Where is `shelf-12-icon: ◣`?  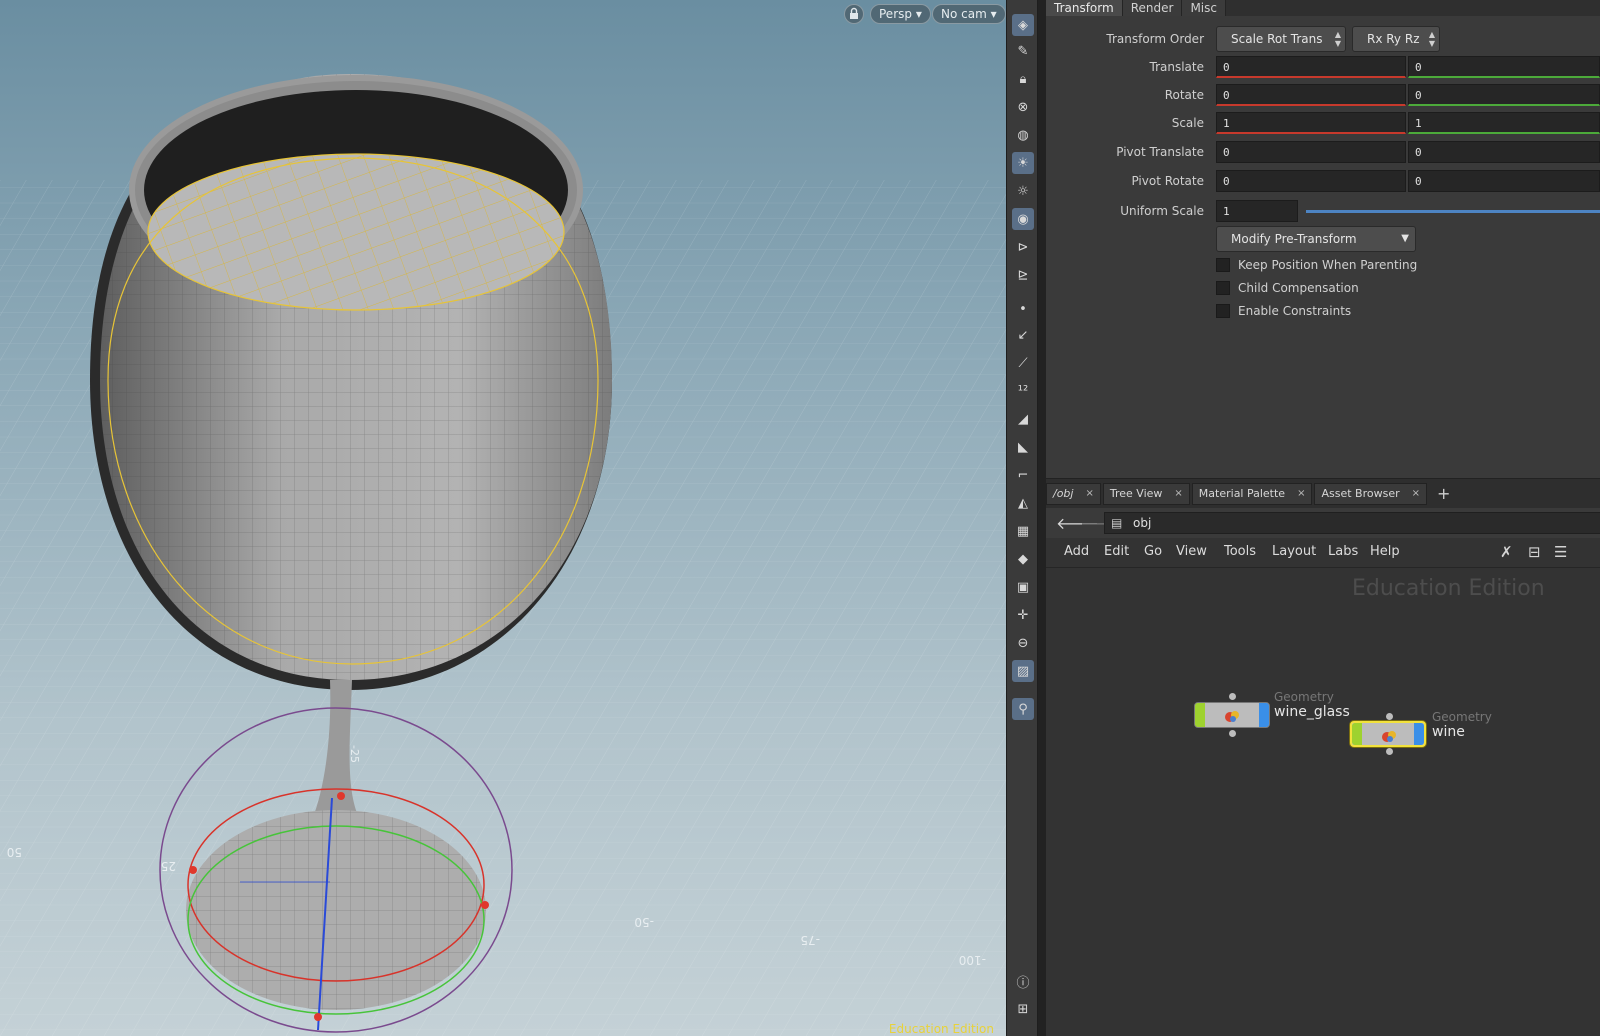 shelf-12-icon: ◣ is located at coordinates (1023, 447).